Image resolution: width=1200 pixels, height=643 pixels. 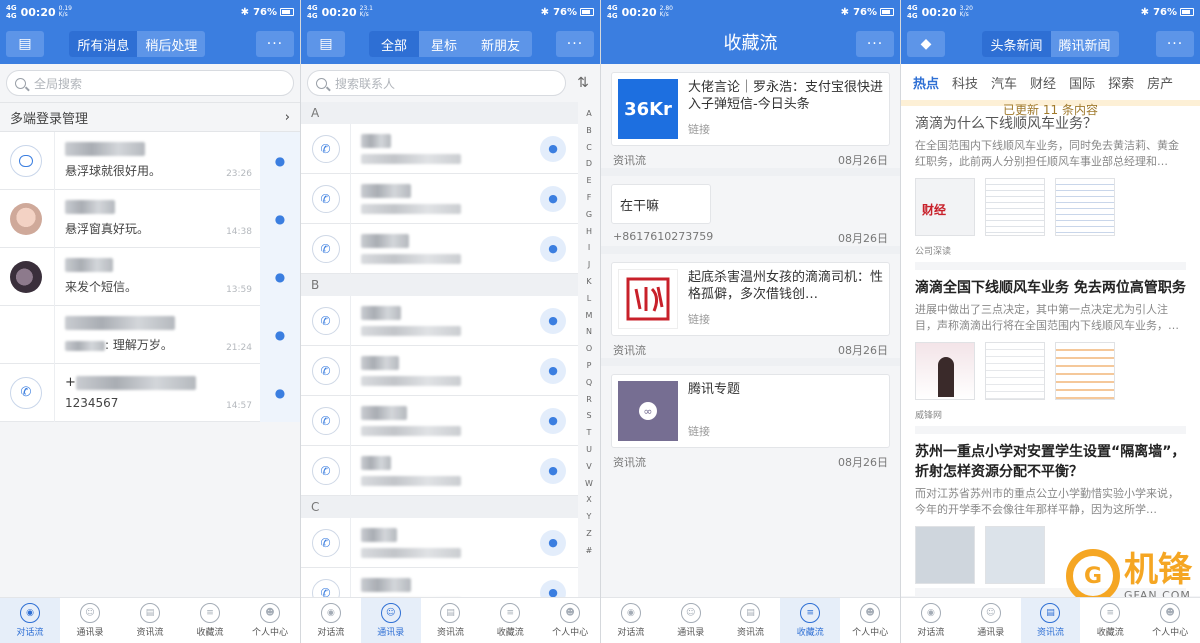 What do you see at coordinates (150, 276) in the screenshot?
I see `conversation-item: 来发个短信。 13:59 ●` at bounding box center [150, 276].